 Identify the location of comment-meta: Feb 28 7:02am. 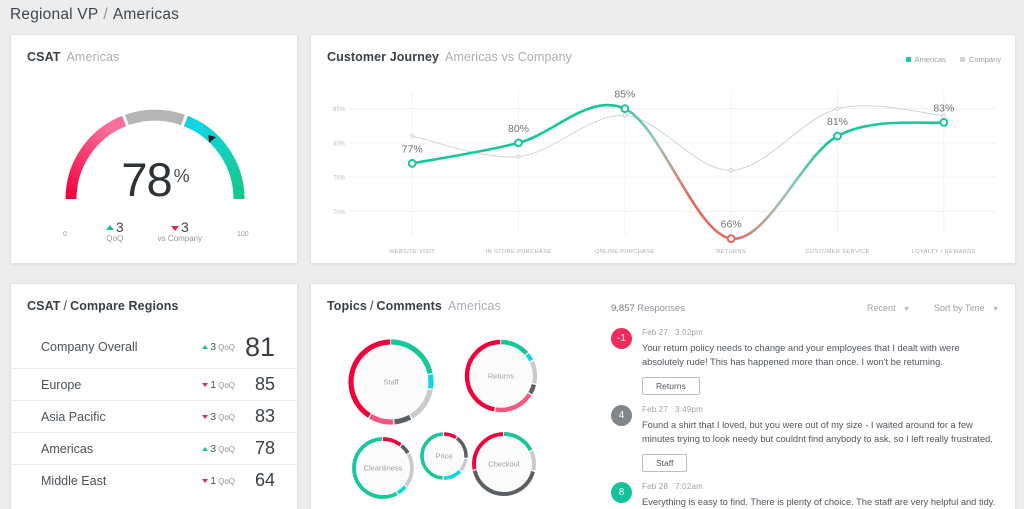
(820, 486).